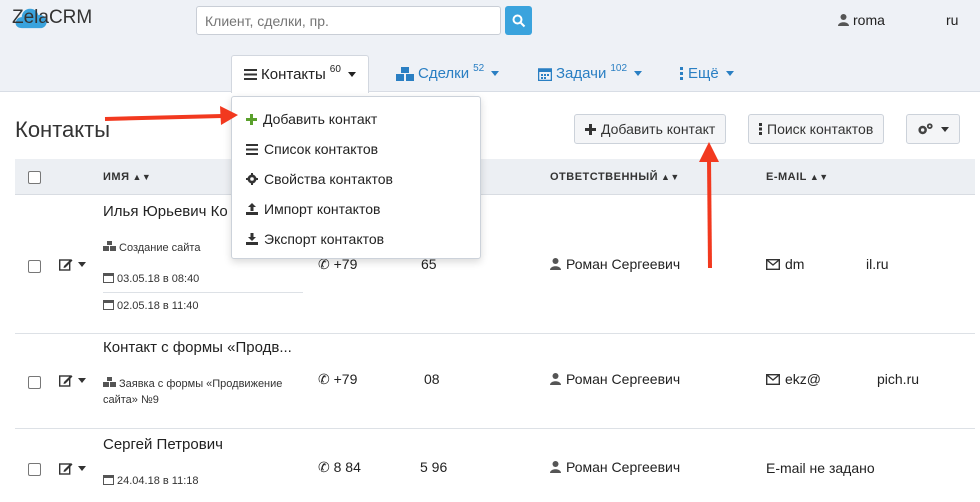  What do you see at coordinates (709, 205) in the screenshot?
I see `arrow-to-add-button` at bounding box center [709, 205].